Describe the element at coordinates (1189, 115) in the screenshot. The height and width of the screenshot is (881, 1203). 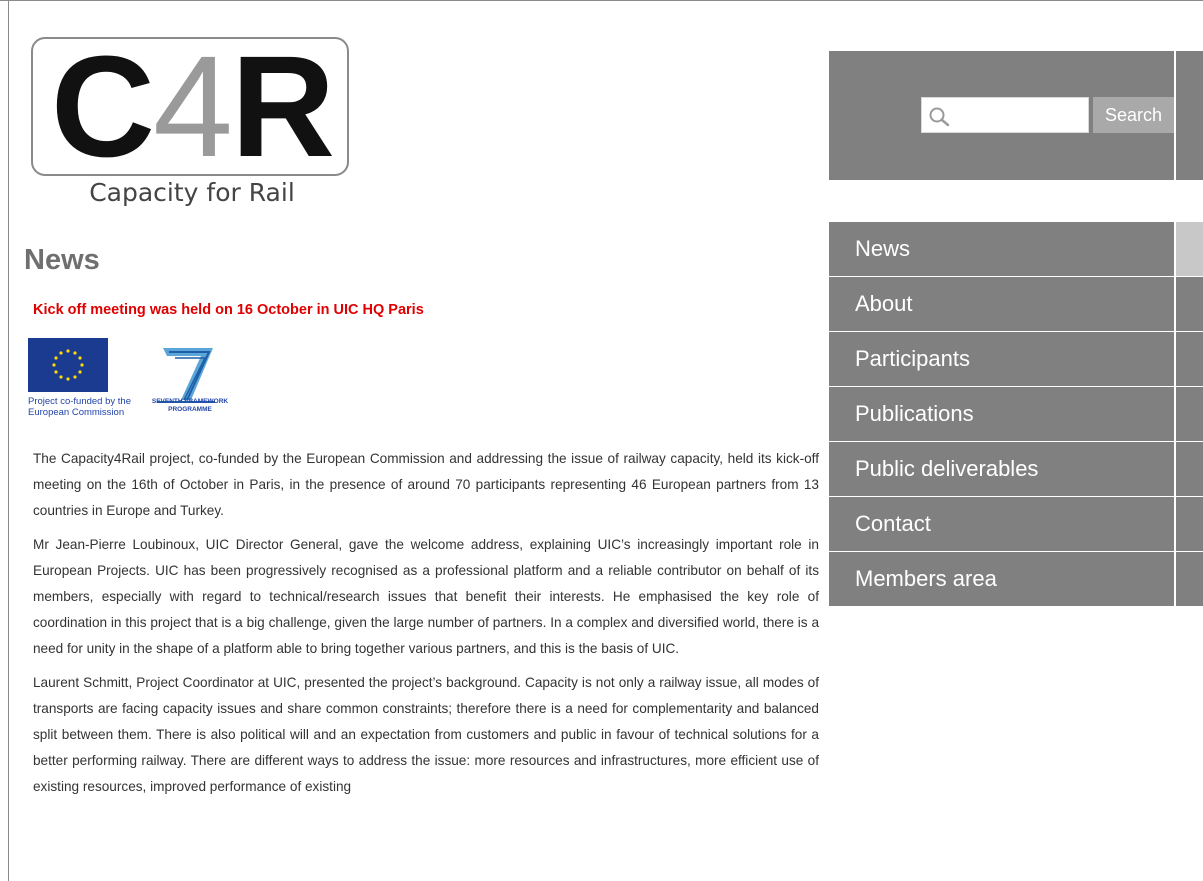
I see `search-panel-side-strip` at that location.